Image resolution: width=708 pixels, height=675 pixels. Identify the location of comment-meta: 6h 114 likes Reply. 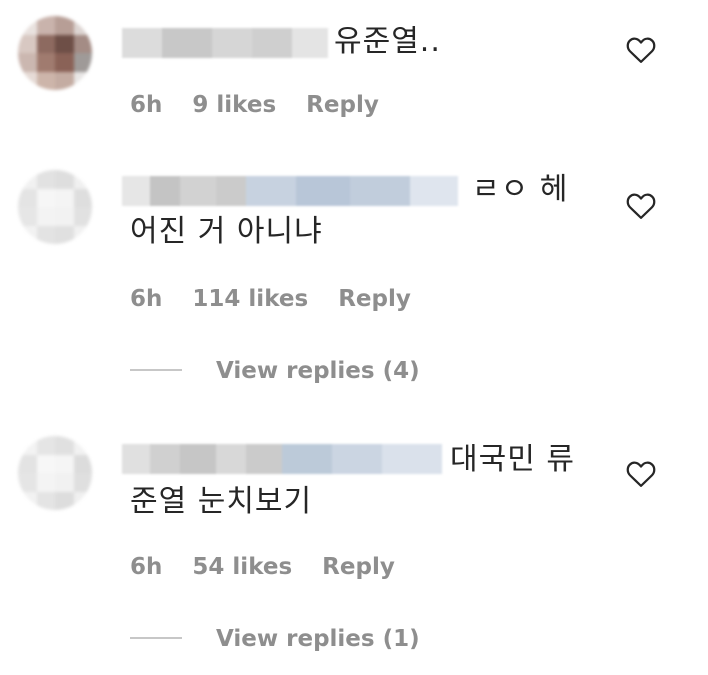
(281, 299).